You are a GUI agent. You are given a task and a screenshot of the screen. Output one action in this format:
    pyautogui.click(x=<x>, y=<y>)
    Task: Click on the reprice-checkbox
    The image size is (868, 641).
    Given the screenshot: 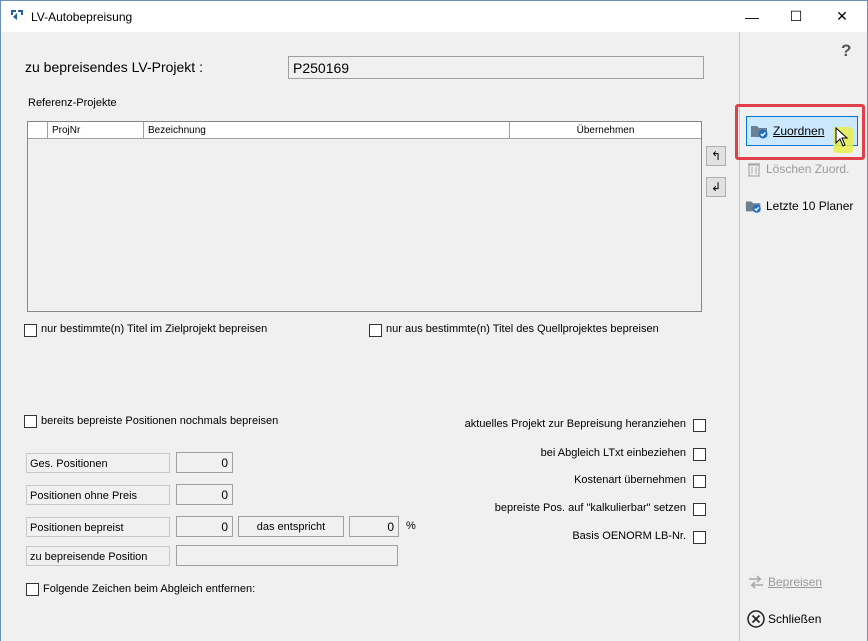 What is the action you would take?
    pyautogui.click(x=30, y=421)
    